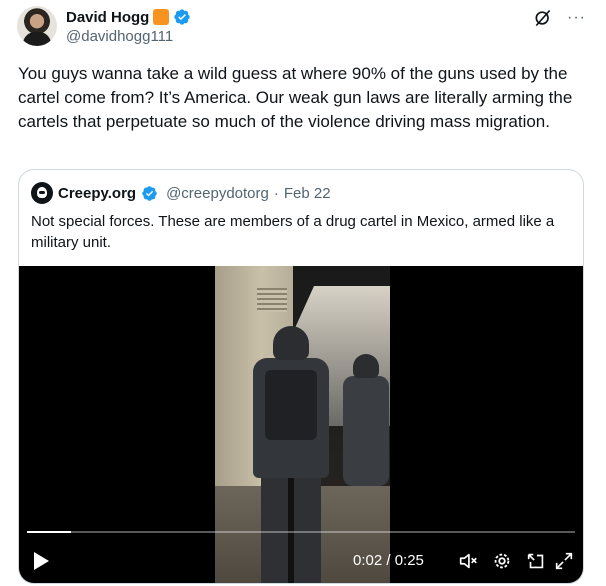 This screenshot has width=606, height=586. I want to click on video-controls: 0:02 / 0:25, so click(301, 561).